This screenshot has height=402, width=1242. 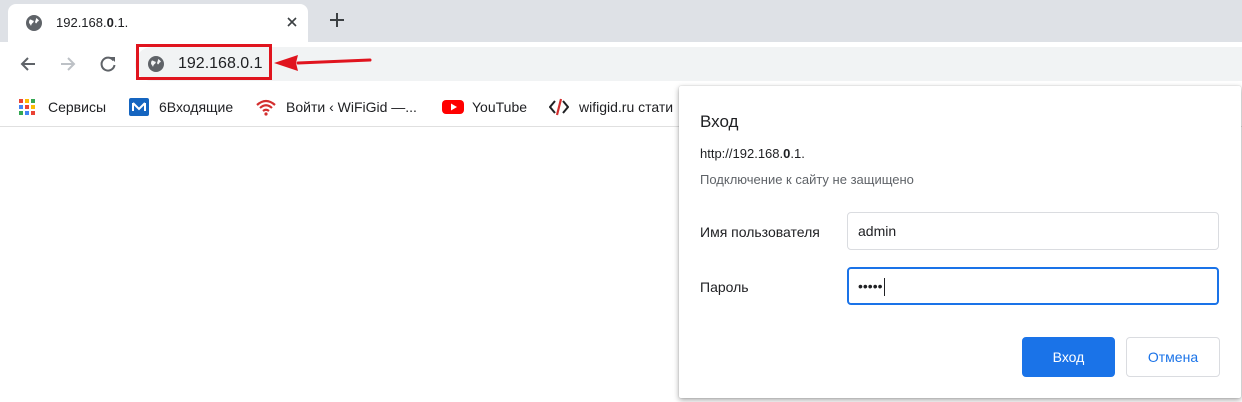 What do you see at coordinates (77, 107) in the screenshot?
I see `bookmark-label: Сервисы` at bounding box center [77, 107].